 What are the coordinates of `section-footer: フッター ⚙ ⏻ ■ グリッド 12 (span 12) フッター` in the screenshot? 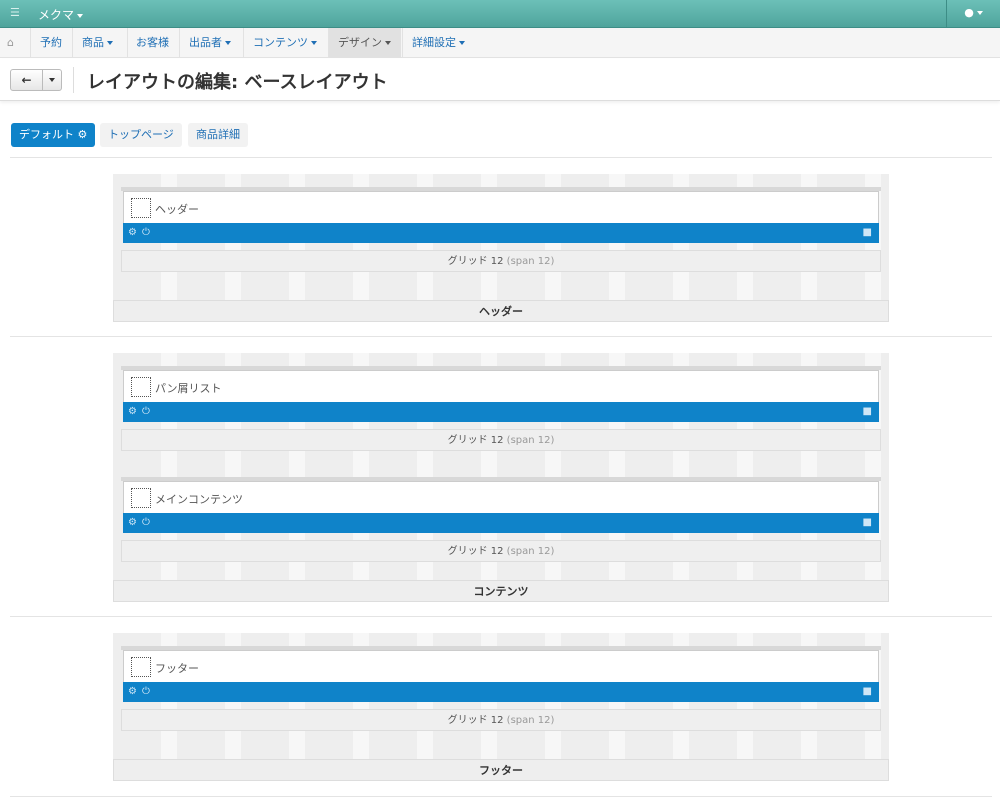 It's located at (501, 707).